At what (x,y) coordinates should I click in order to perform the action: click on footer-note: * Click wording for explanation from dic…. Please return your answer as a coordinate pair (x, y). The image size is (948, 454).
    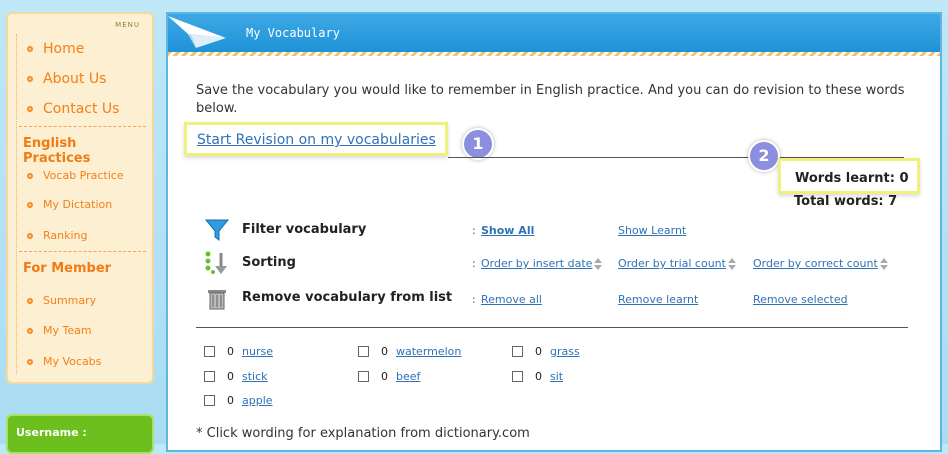
    Looking at the image, I should click on (363, 433).